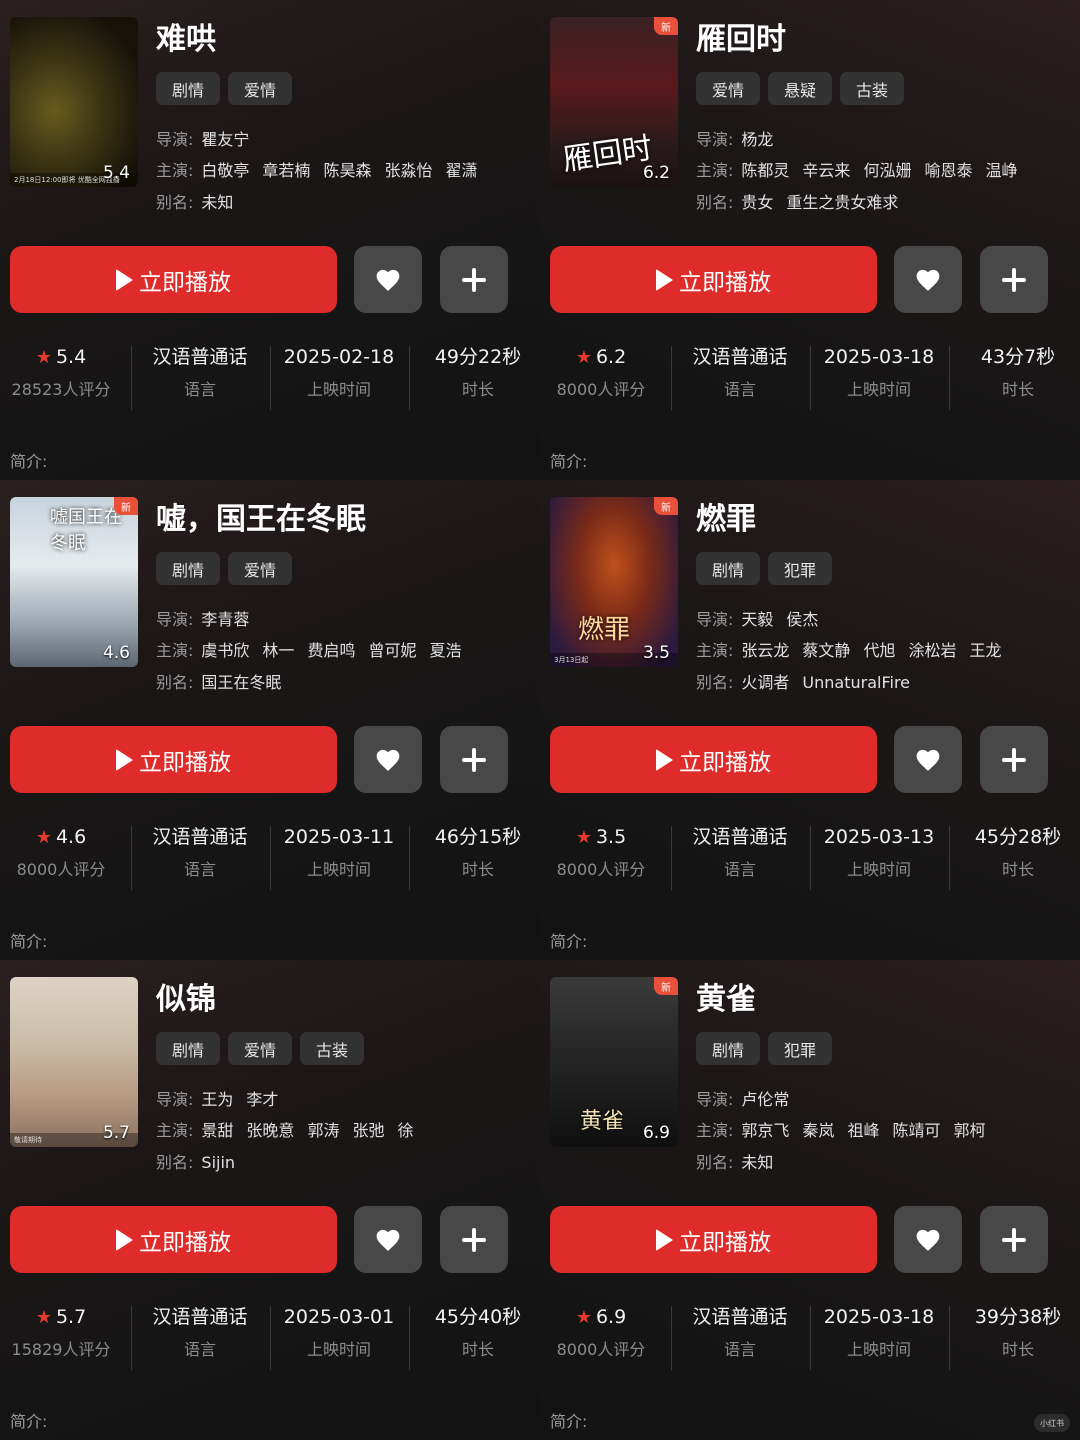 The height and width of the screenshot is (1440, 1080). What do you see at coordinates (842, 202) in the screenshot?
I see `alias-name: 重生之贵女难求` at bounding box center [842, 202].